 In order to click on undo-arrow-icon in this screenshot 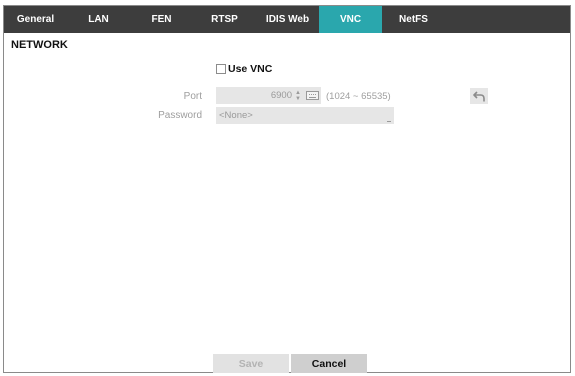, I will do `click(479, 95)`.